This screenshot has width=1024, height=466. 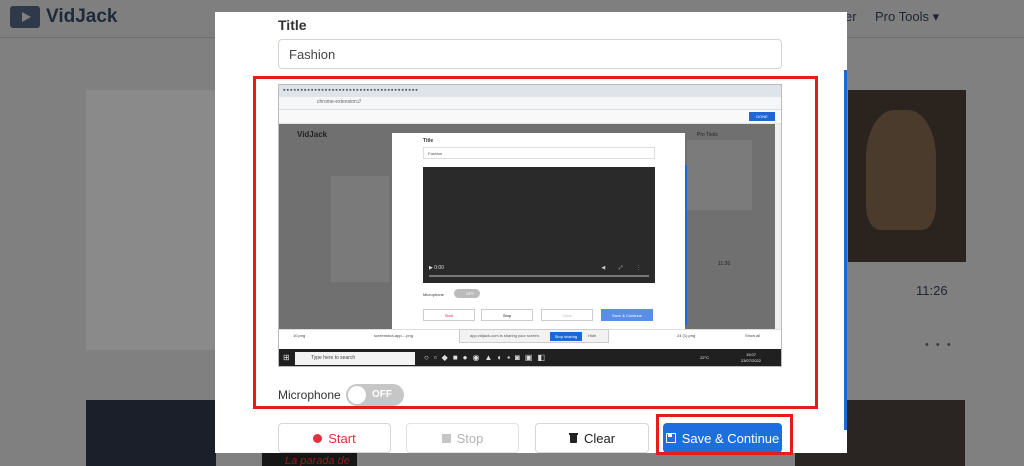 What do you see at coordinates (530, 54) in the screenshot?
I see `title-input` at bounding box center [530, 54].